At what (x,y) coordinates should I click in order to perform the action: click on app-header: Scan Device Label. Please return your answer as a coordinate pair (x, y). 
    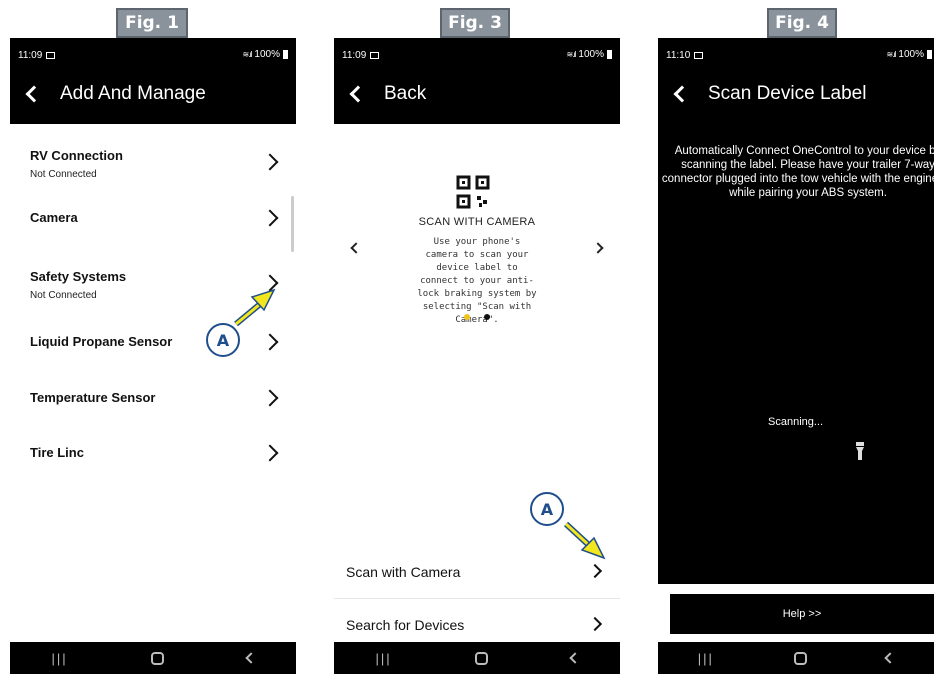
    Looking at the image, I should click on (796, 94).